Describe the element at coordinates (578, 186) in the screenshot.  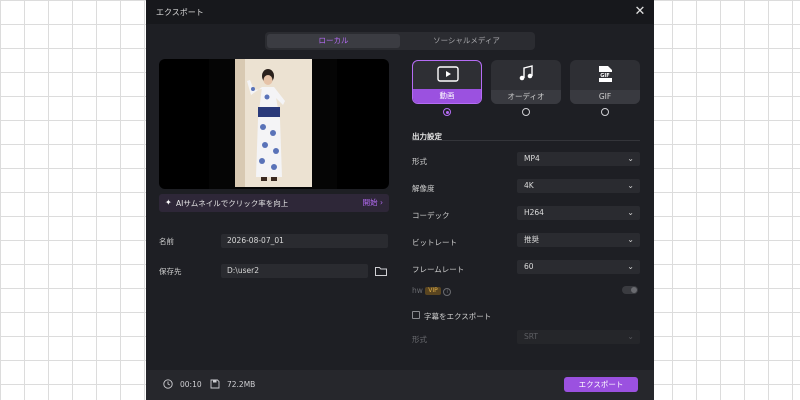
I see `resolution-select: 4K ⌄` at that location.